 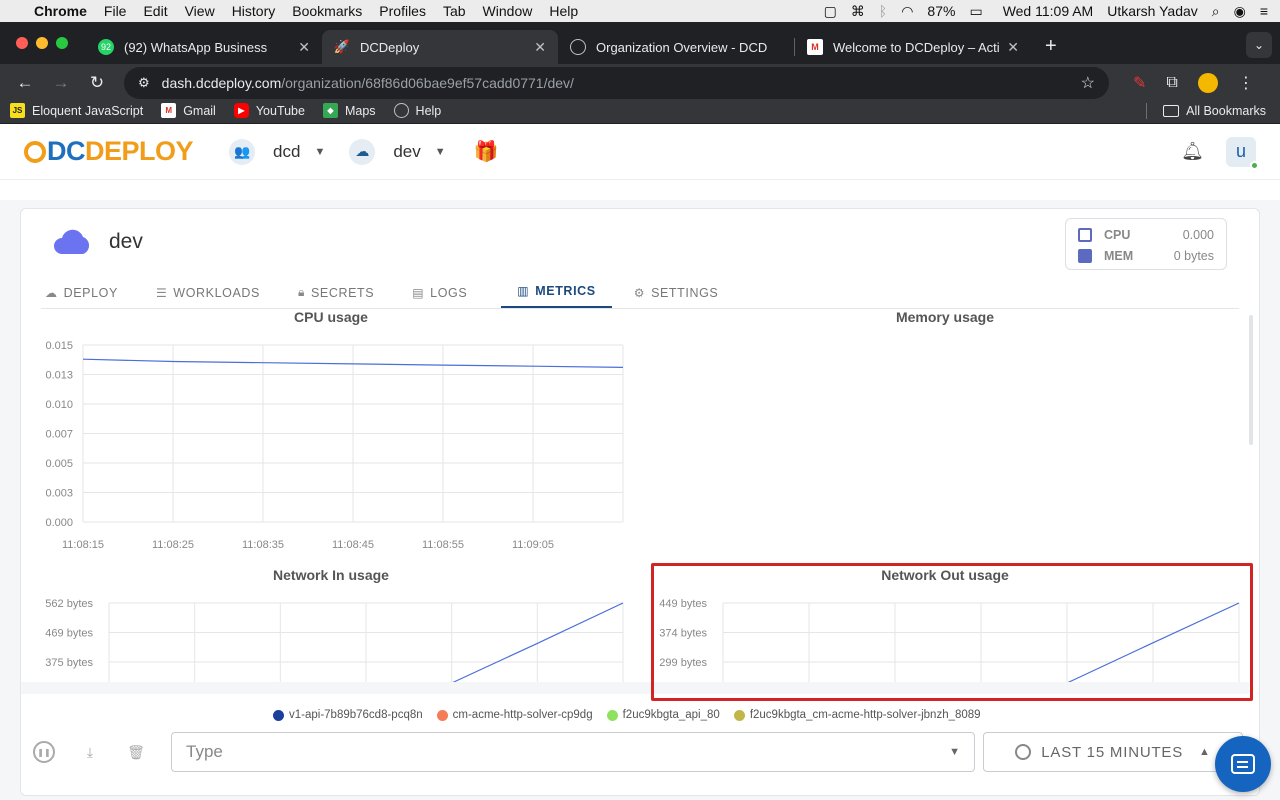 What do you see at coordinates (565, 291) in the screenshot?
I see `tab-label: METRICS` at bounding box center [565, 291].